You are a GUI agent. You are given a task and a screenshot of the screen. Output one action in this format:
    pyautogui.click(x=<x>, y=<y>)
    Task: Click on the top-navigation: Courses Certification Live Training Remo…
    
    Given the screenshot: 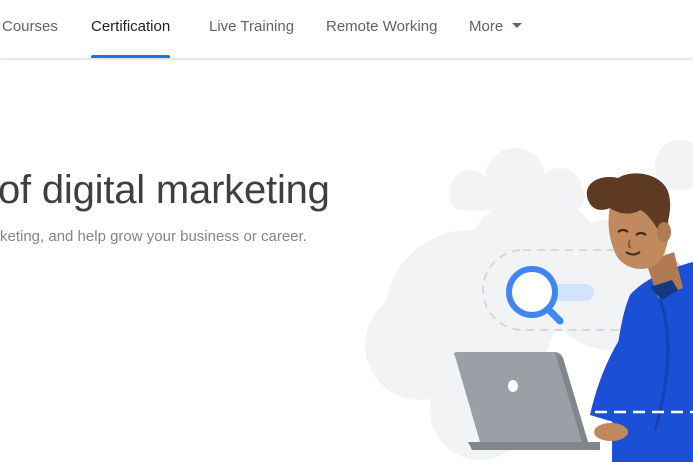 What is the action you would take?
    pyautogui.click(x=346, y=29)
    